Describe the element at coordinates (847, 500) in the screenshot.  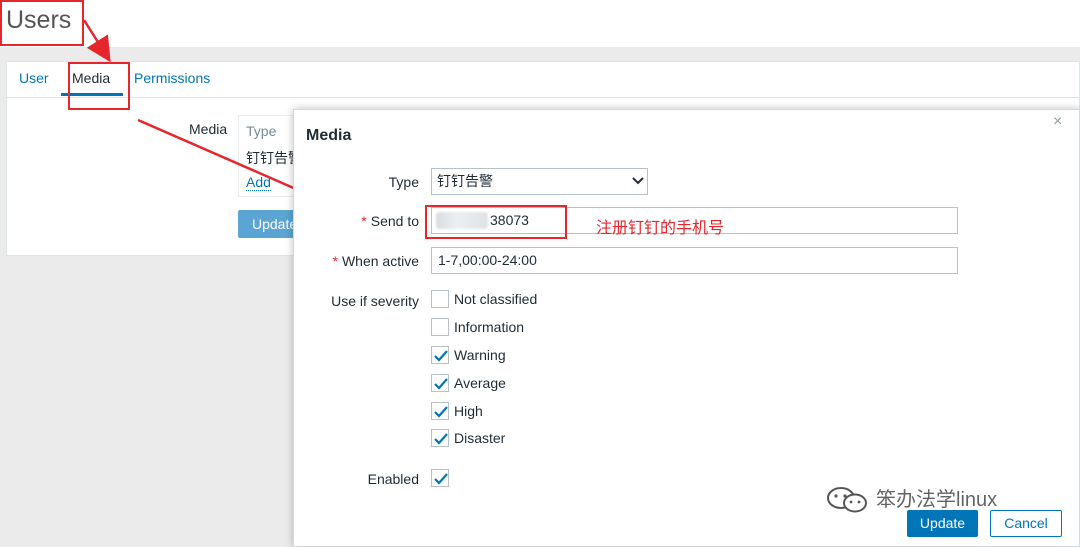
I see `wechat-icon` at that location.